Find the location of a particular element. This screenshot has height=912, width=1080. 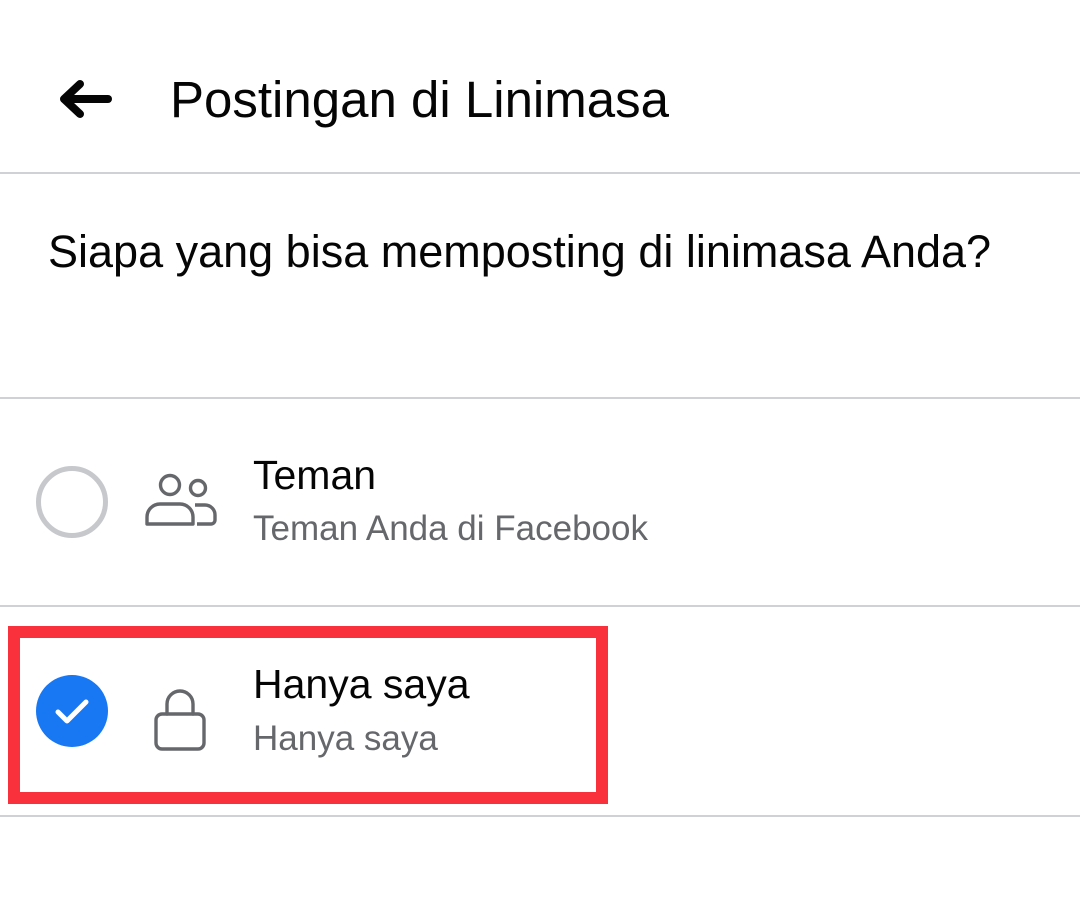

back-button is located at coordinates (84, 99).